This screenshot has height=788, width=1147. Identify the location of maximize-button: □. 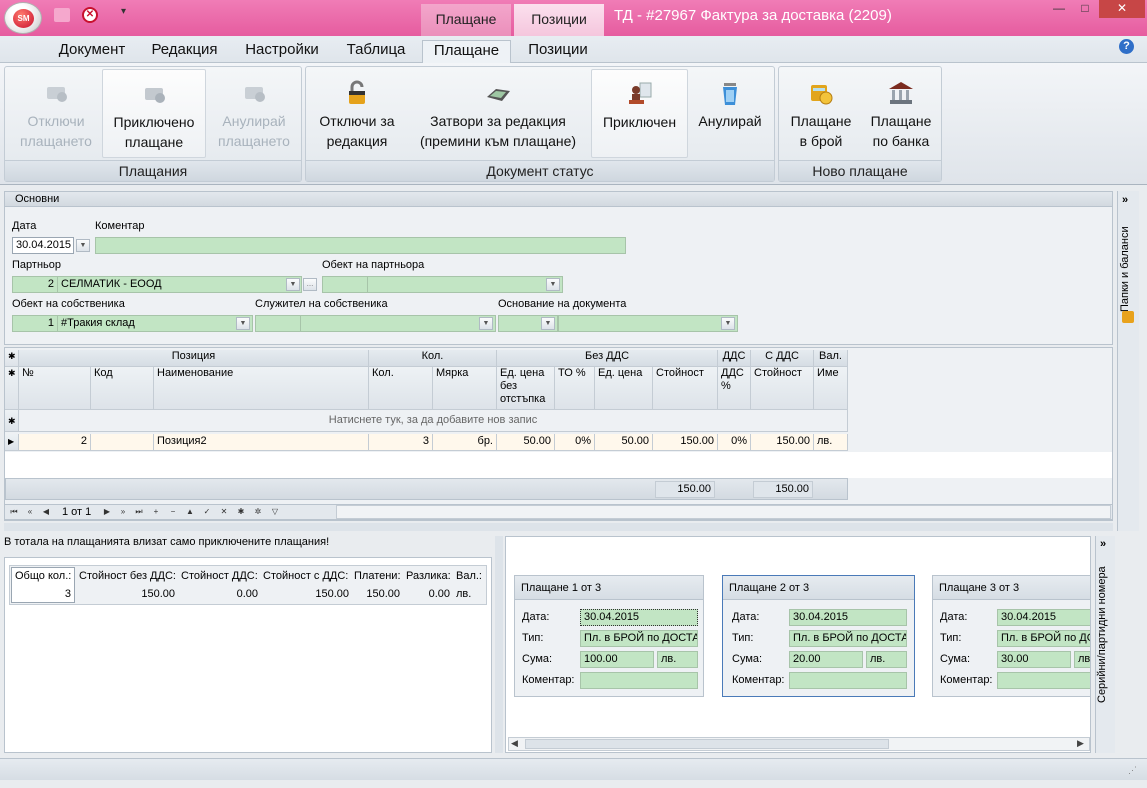
(1085, 9).